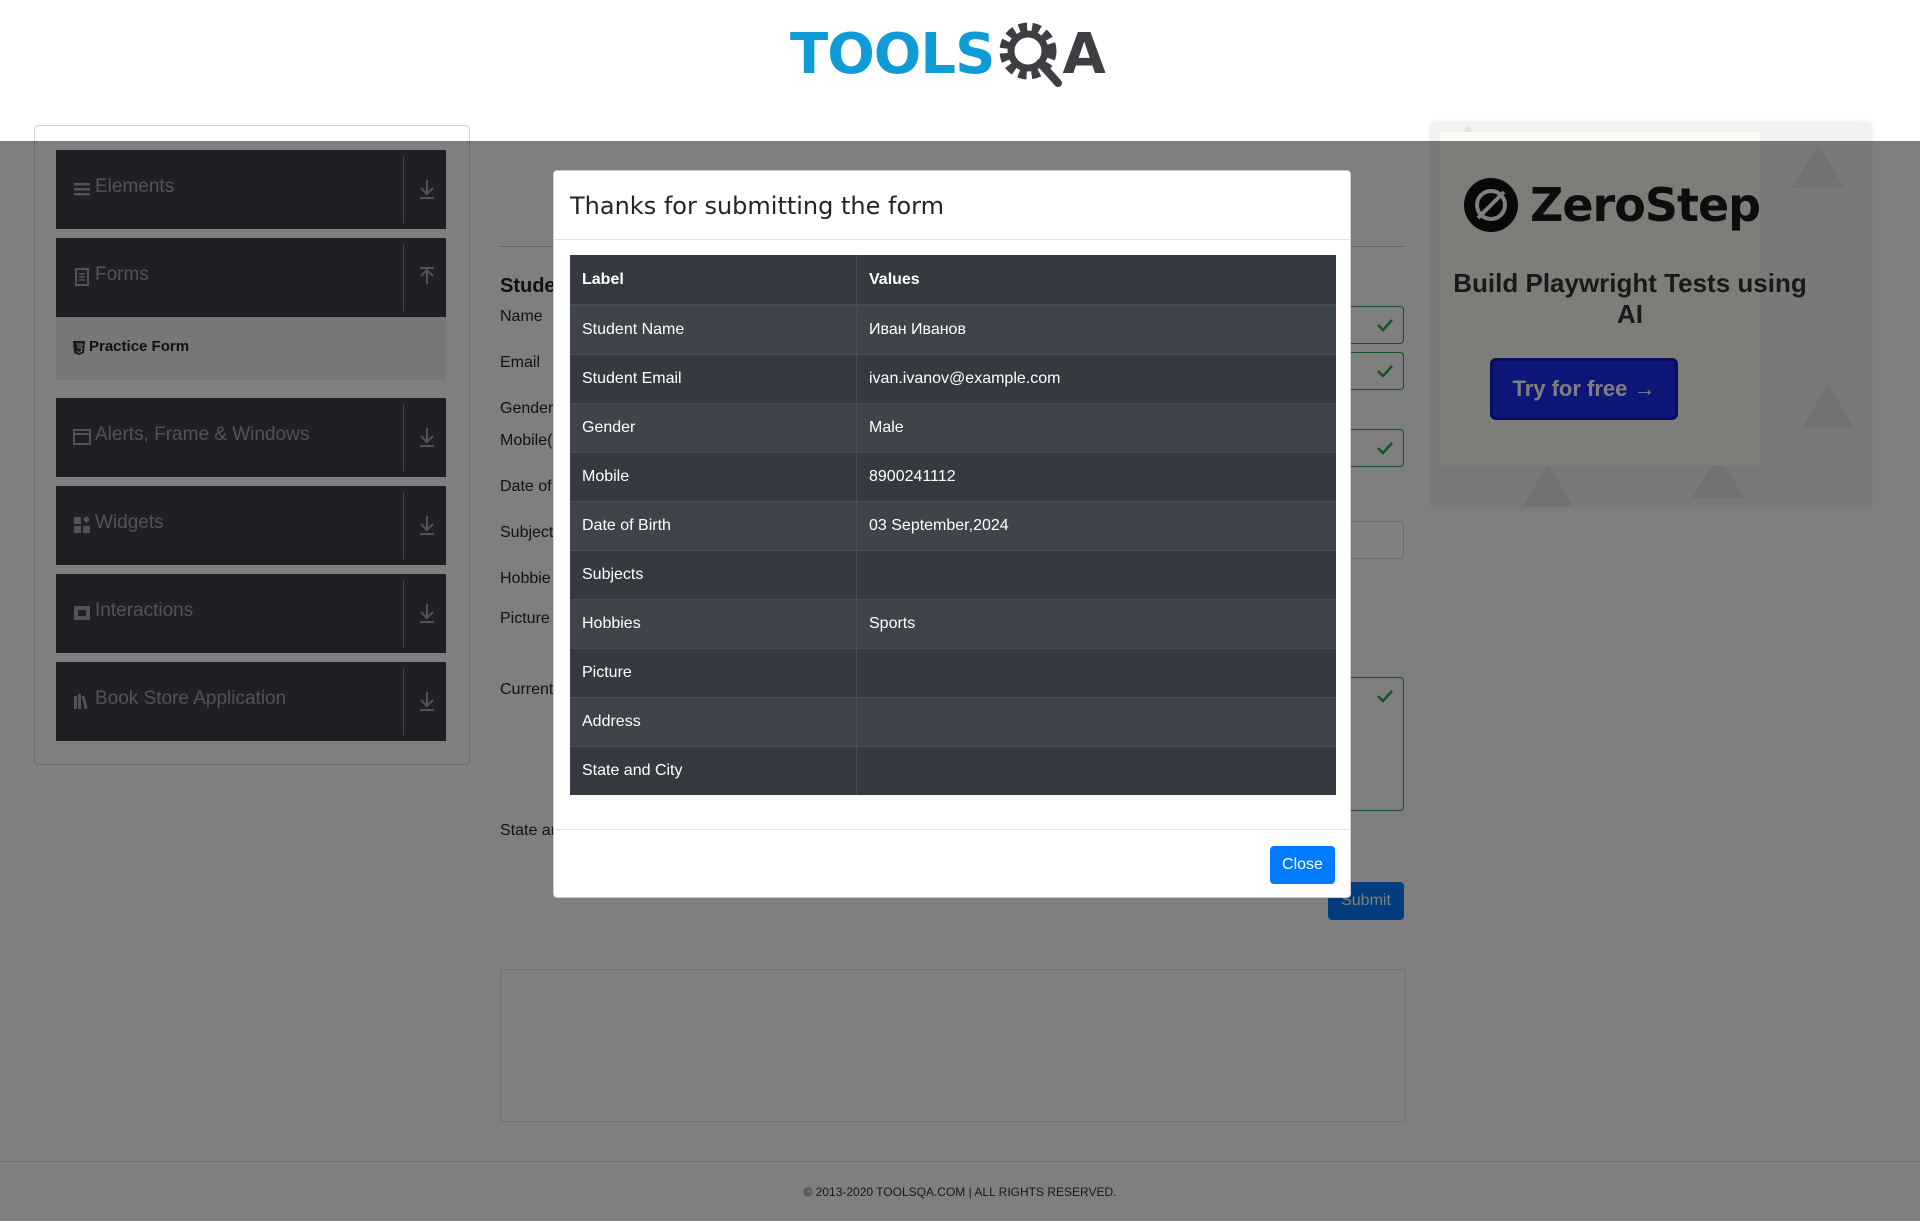  Describe the element at coordinates (952, 205) in the screenshot. I see `modal-header: Thanks for submitting the form` at that location.